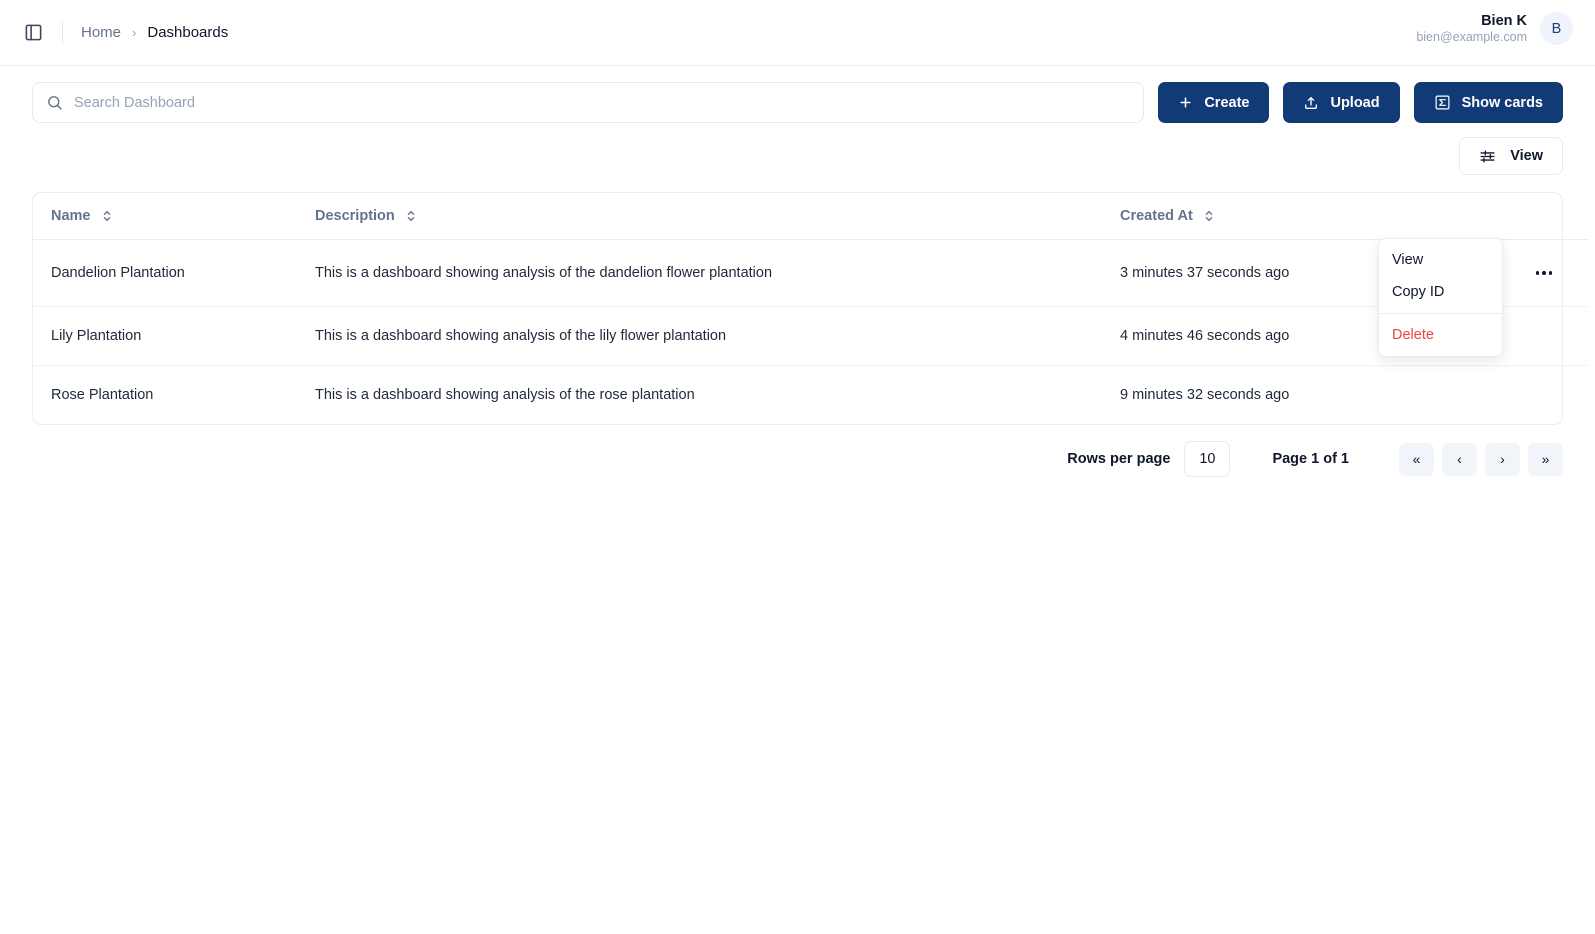  I want to click on menu-item-view: View, so click(1440, 260).